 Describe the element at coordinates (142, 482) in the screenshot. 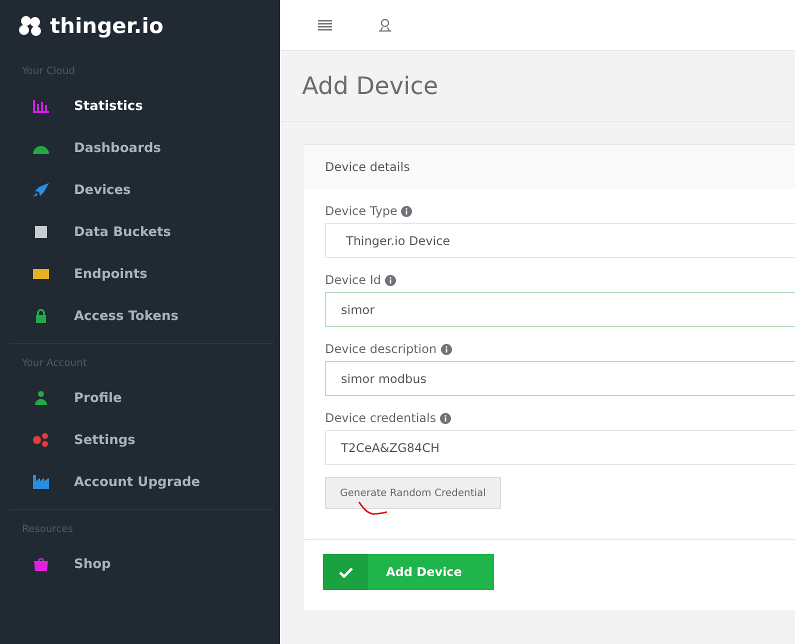

I see `sidebar-item: Account Upgrade` at that location.